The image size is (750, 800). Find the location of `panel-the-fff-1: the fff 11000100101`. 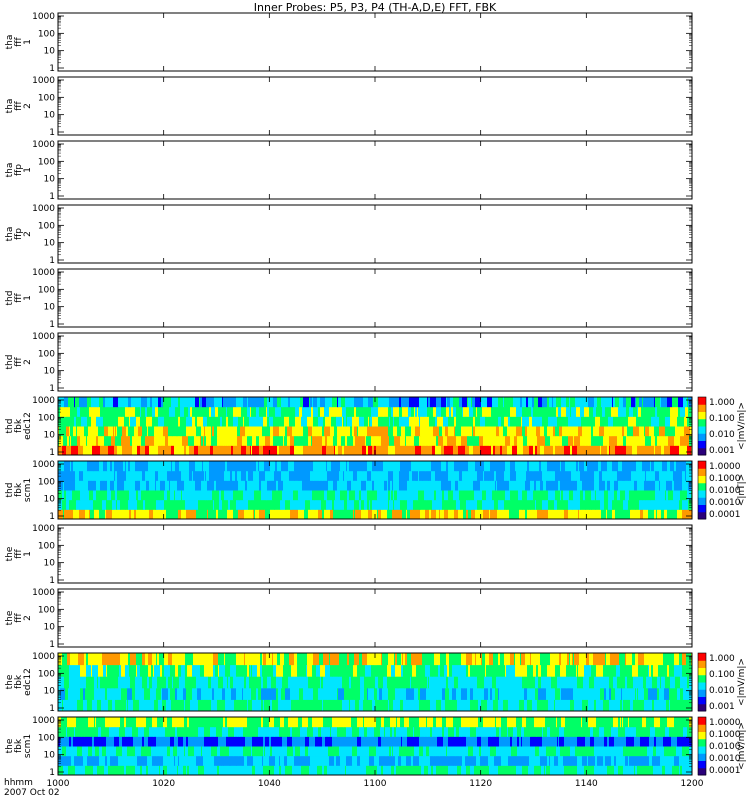

panel-the-fff-1: the fff 11000100101 is located at coordinates (349, 555).